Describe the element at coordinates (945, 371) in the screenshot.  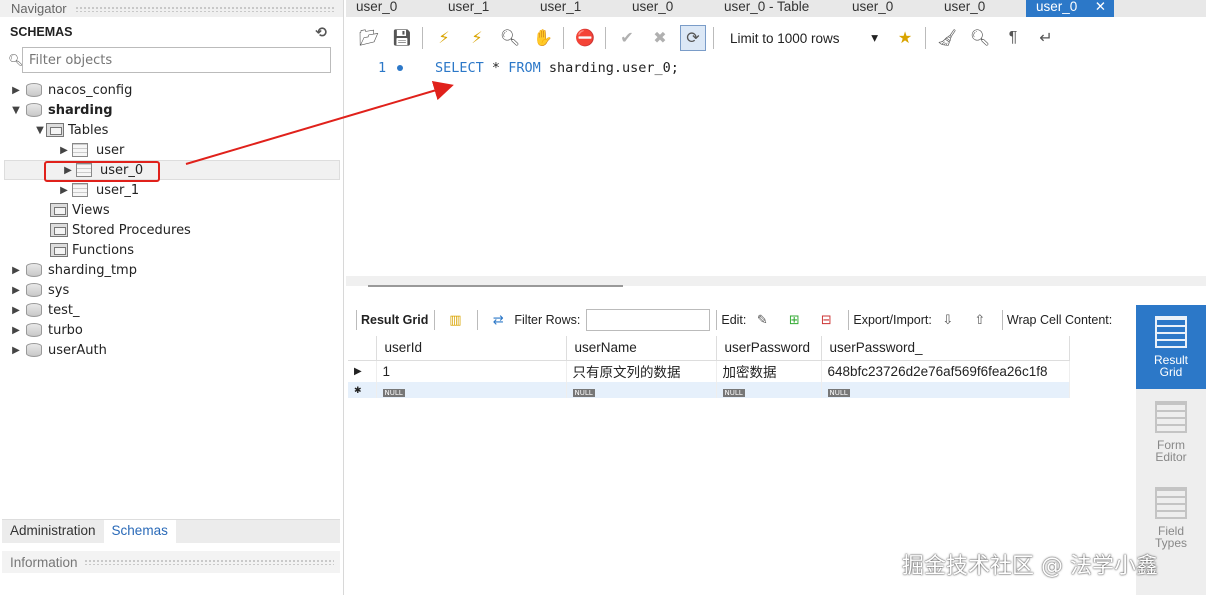
I see `cell-userpassword-: 648bfc23726d2e76af569f6fea26c1f8` at that location.